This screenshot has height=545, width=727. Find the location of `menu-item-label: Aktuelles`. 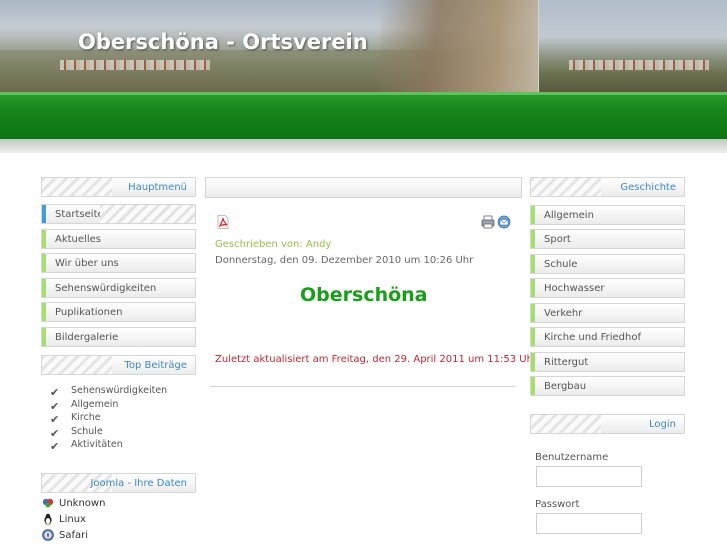

menu-item-label: Aktuelles is located at coordinates (78, 239).